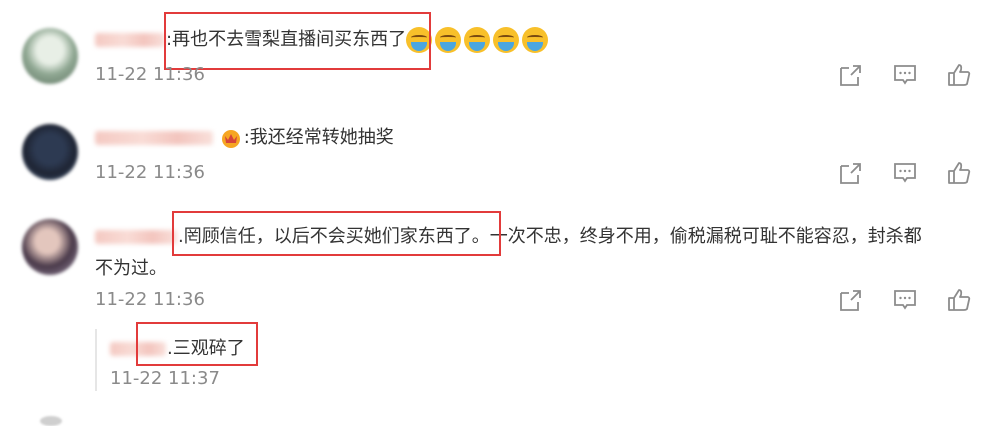 The width and height of the screenshot is (1000, 426). What do you see at coordinates (165, 378) in the screenshot?
I see `reply-timestamp: 11-22 11:37` at bounding box center [165, 378].